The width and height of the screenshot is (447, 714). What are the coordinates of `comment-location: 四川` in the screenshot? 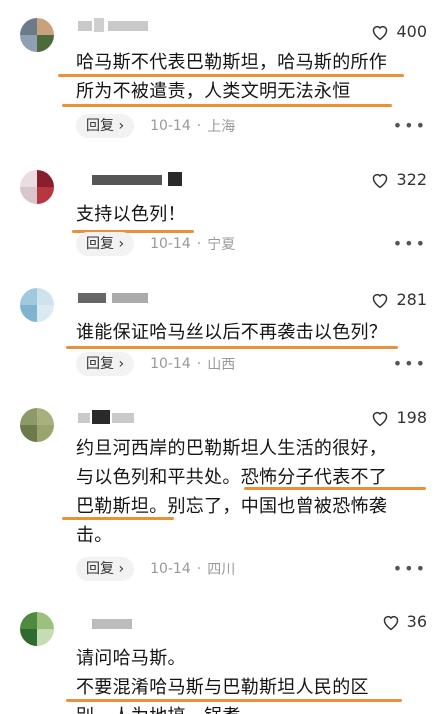 It's located at (221, 570).